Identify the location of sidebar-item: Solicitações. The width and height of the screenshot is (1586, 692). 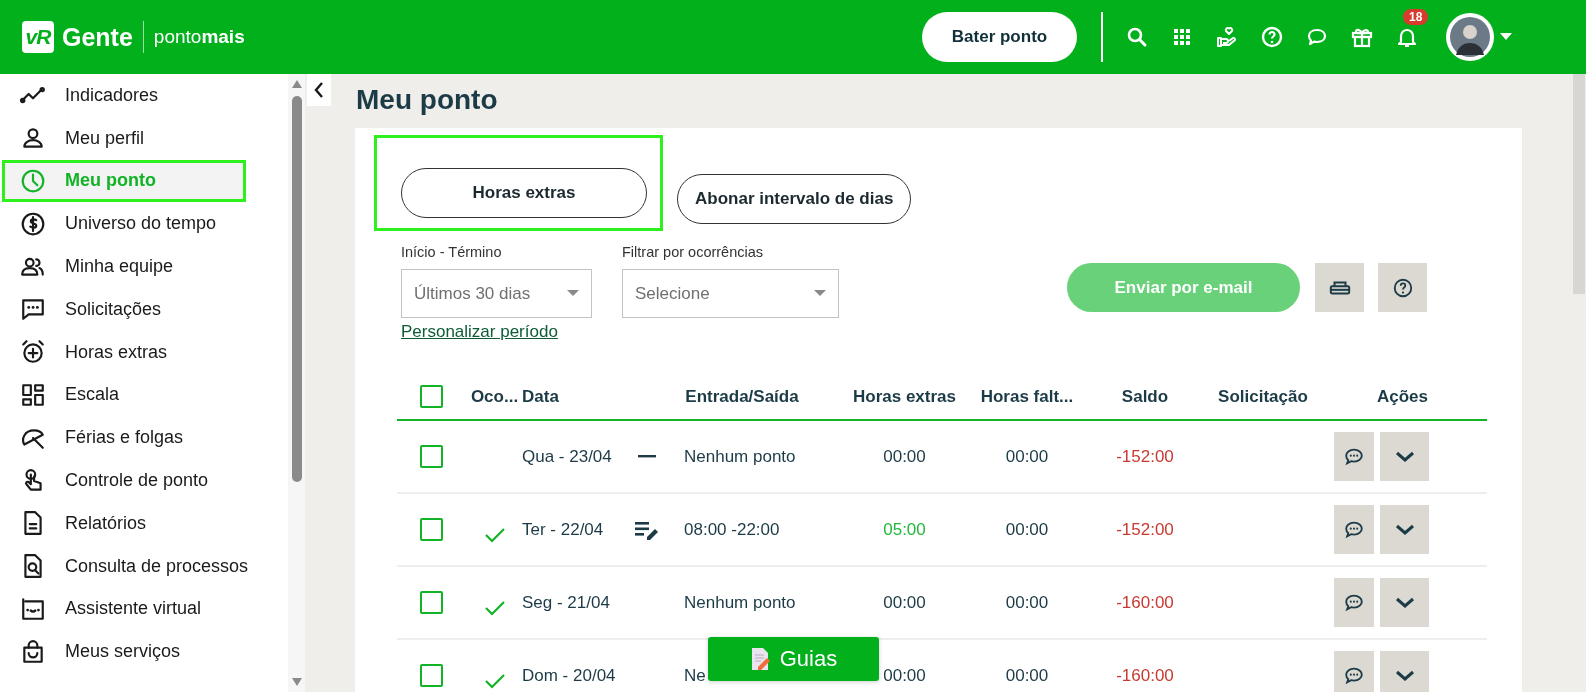
(144, 309).